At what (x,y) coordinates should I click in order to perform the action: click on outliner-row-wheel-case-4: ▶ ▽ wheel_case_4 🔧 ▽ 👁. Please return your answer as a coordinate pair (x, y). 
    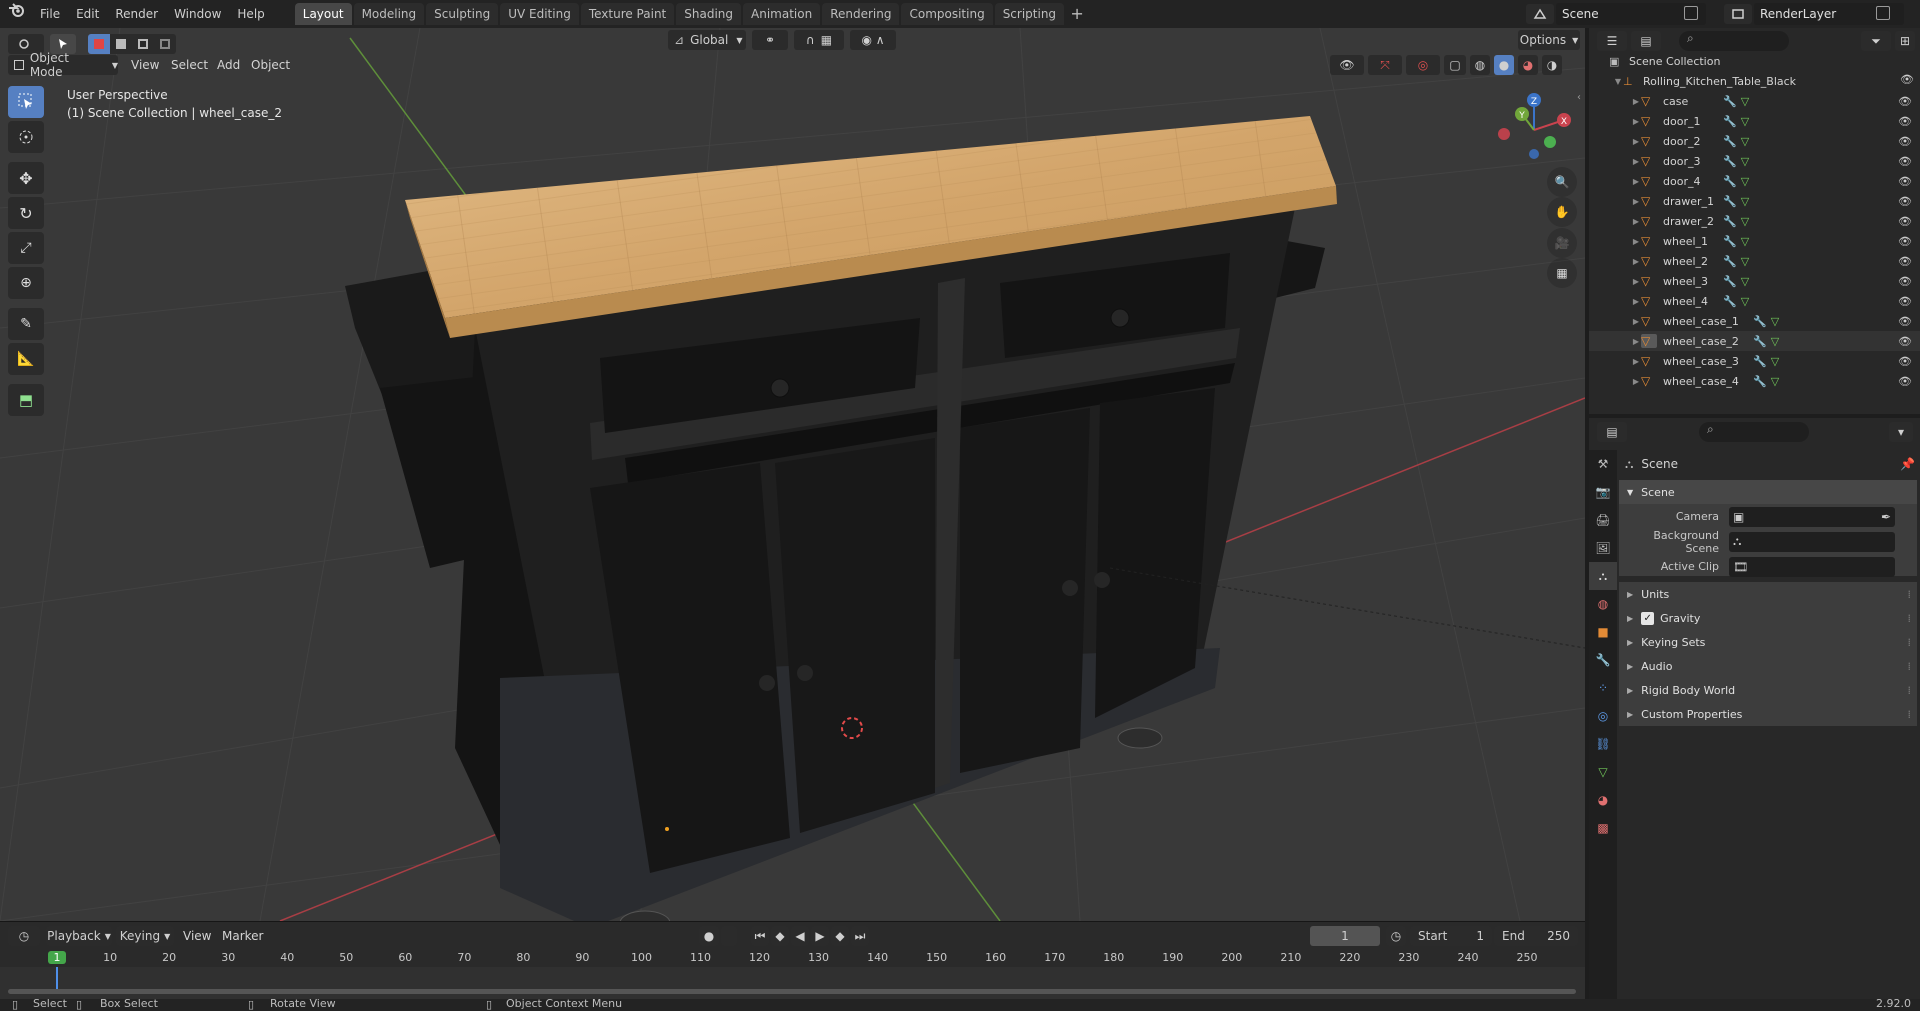
    Looking at the image, I should click on (1754, 381).